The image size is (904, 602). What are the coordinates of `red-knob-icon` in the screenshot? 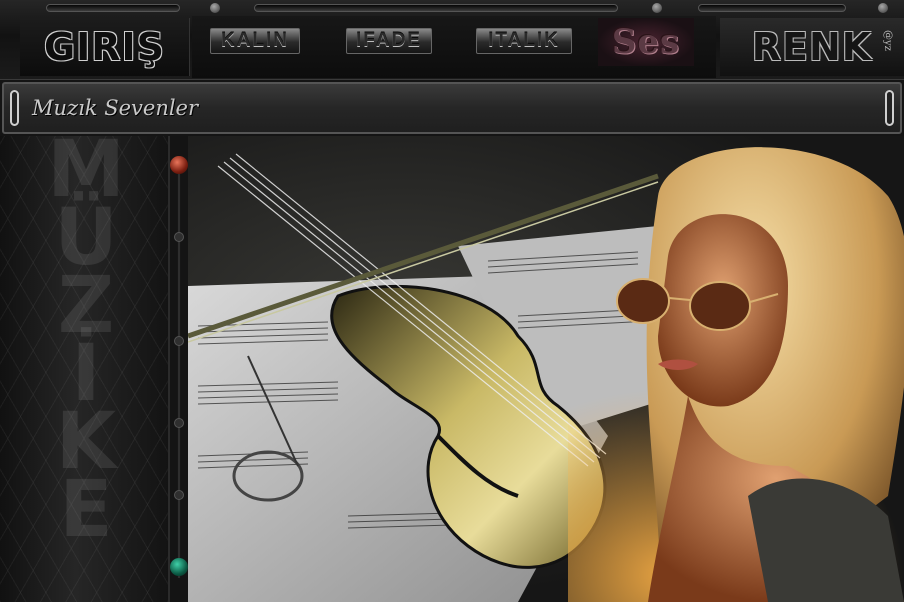 It's located at (179, 165).